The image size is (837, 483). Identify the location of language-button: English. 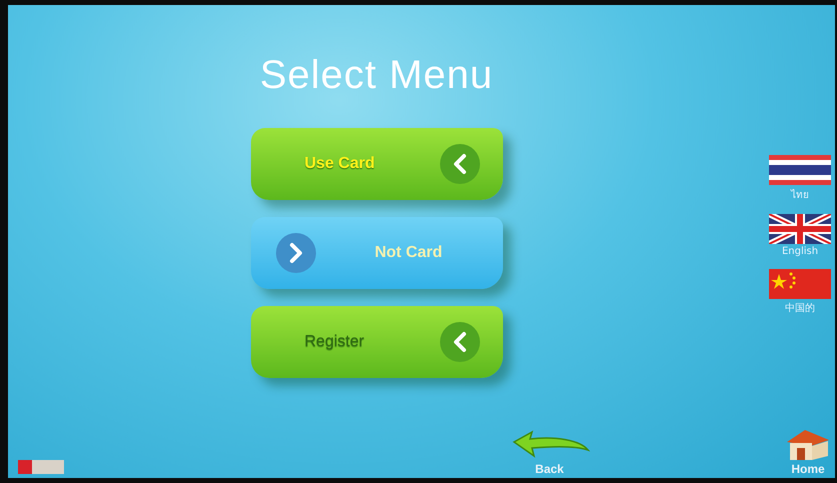
(800, 235).